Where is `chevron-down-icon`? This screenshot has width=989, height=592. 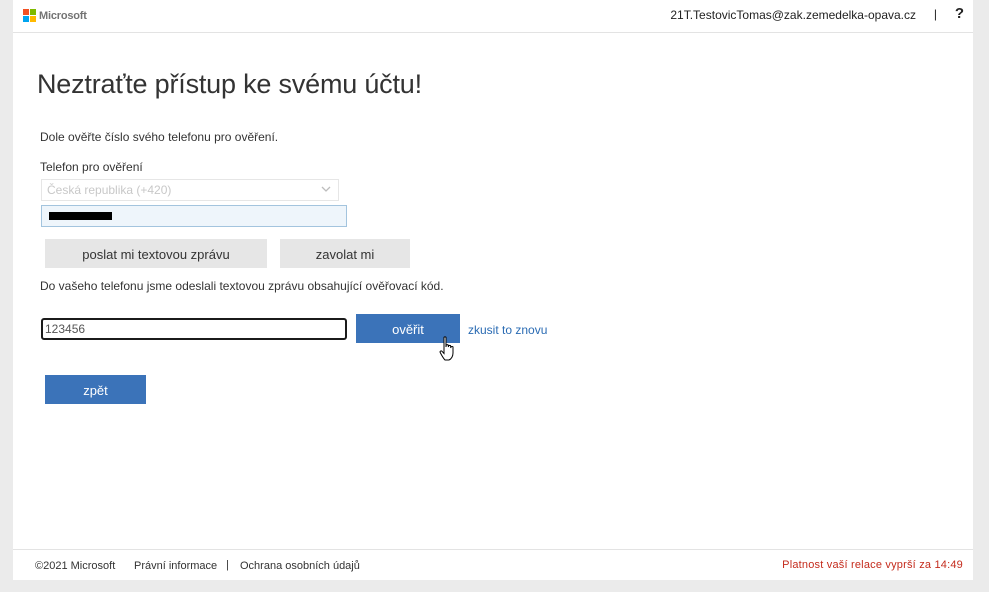
chevron-down-icon is located at coordinates (326, 189).